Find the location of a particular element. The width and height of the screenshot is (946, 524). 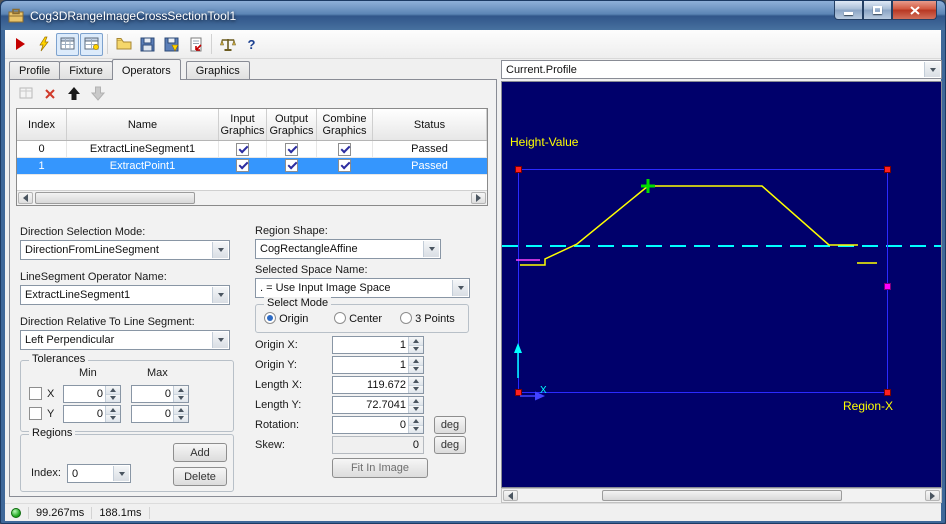

tab-fixture: Fixture is located at coordinates (86, 70).